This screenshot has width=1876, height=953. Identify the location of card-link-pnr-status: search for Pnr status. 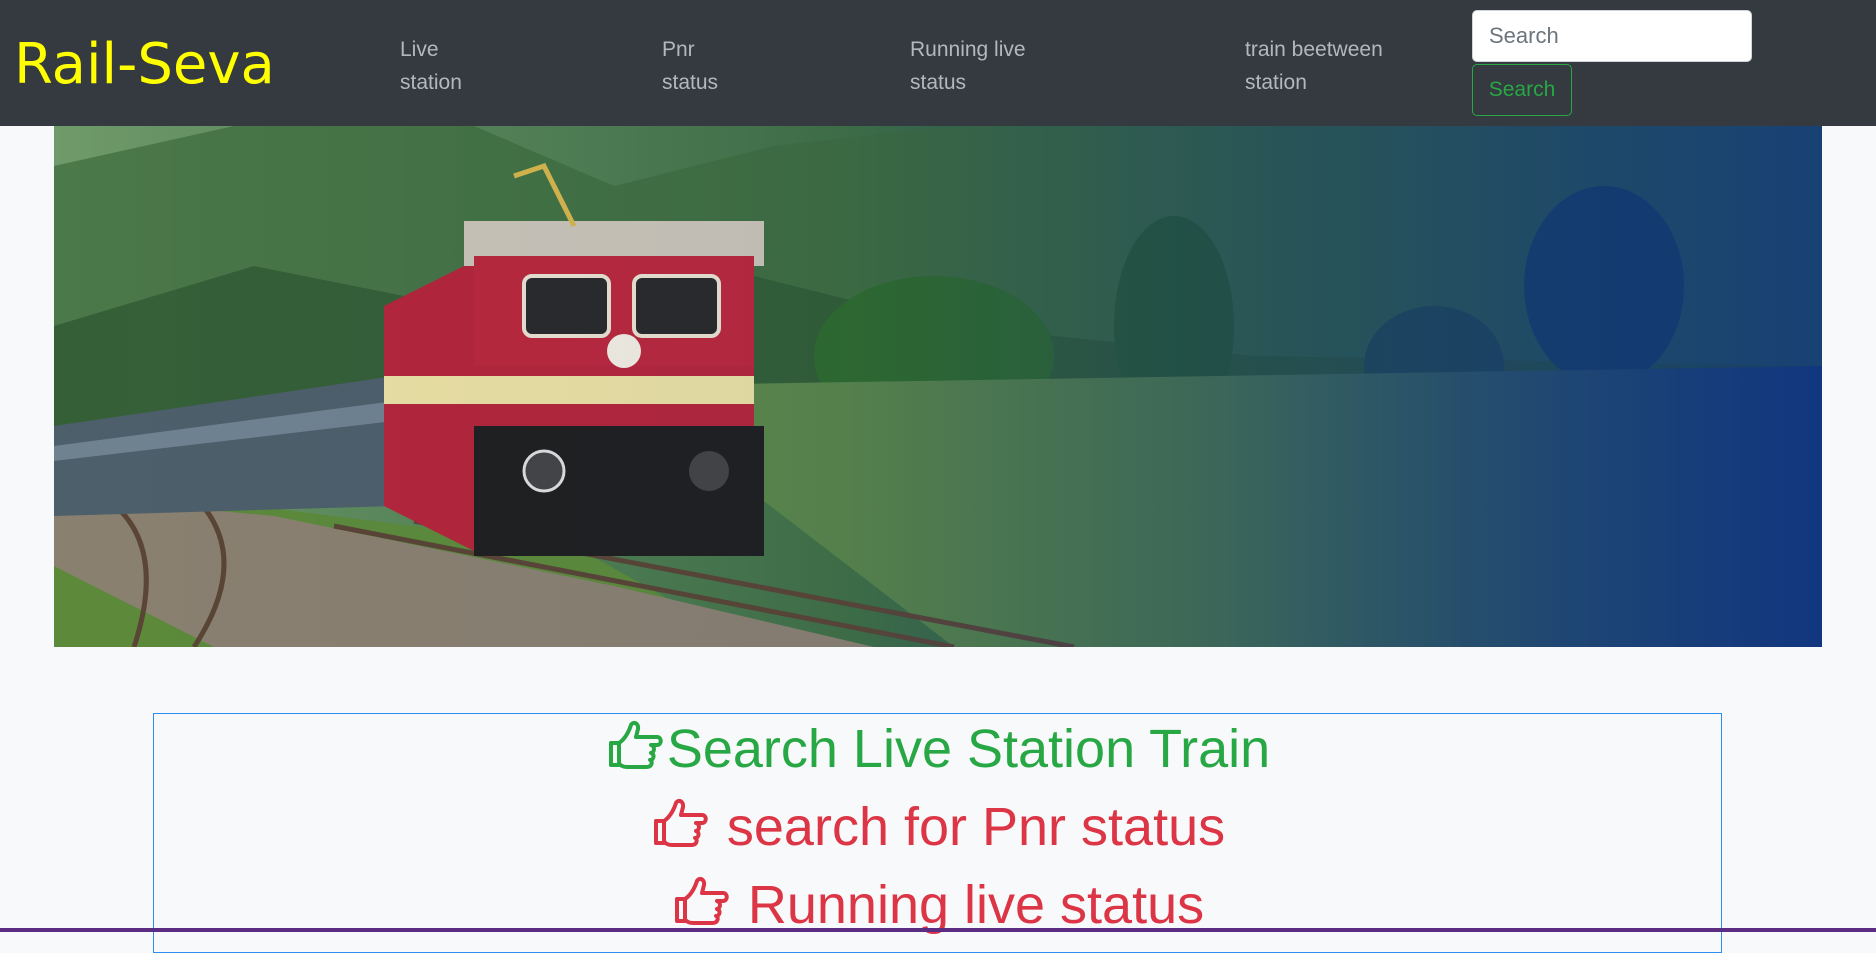
(937, 827).